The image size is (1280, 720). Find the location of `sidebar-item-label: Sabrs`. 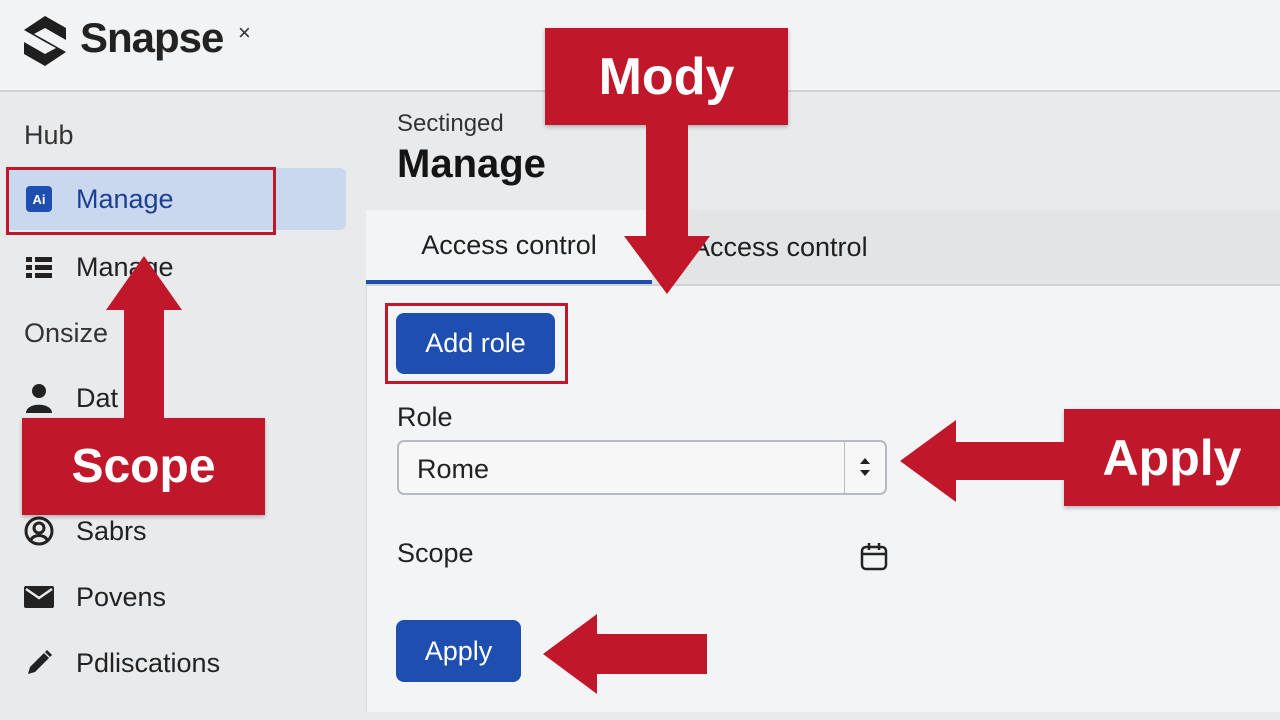

sidebar-item-label: Sabrs is located at coordinates (111, 530).